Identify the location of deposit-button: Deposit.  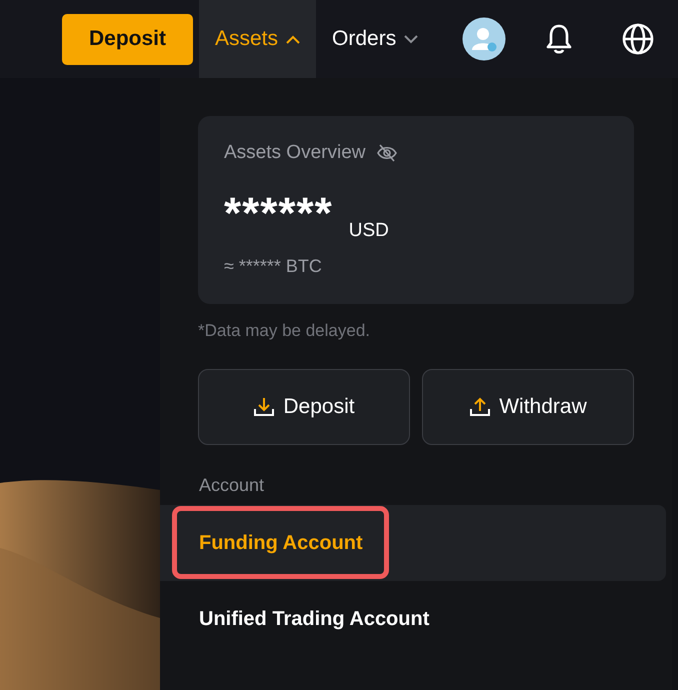
(127, 39).